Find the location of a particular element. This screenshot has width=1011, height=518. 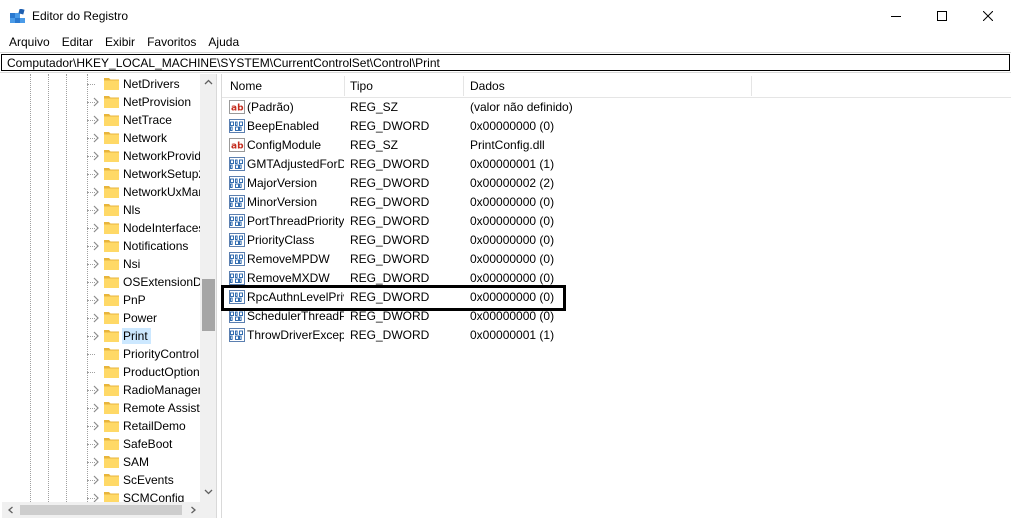

tree-item-label: PriorityControl is located at coordinates (161, 354).